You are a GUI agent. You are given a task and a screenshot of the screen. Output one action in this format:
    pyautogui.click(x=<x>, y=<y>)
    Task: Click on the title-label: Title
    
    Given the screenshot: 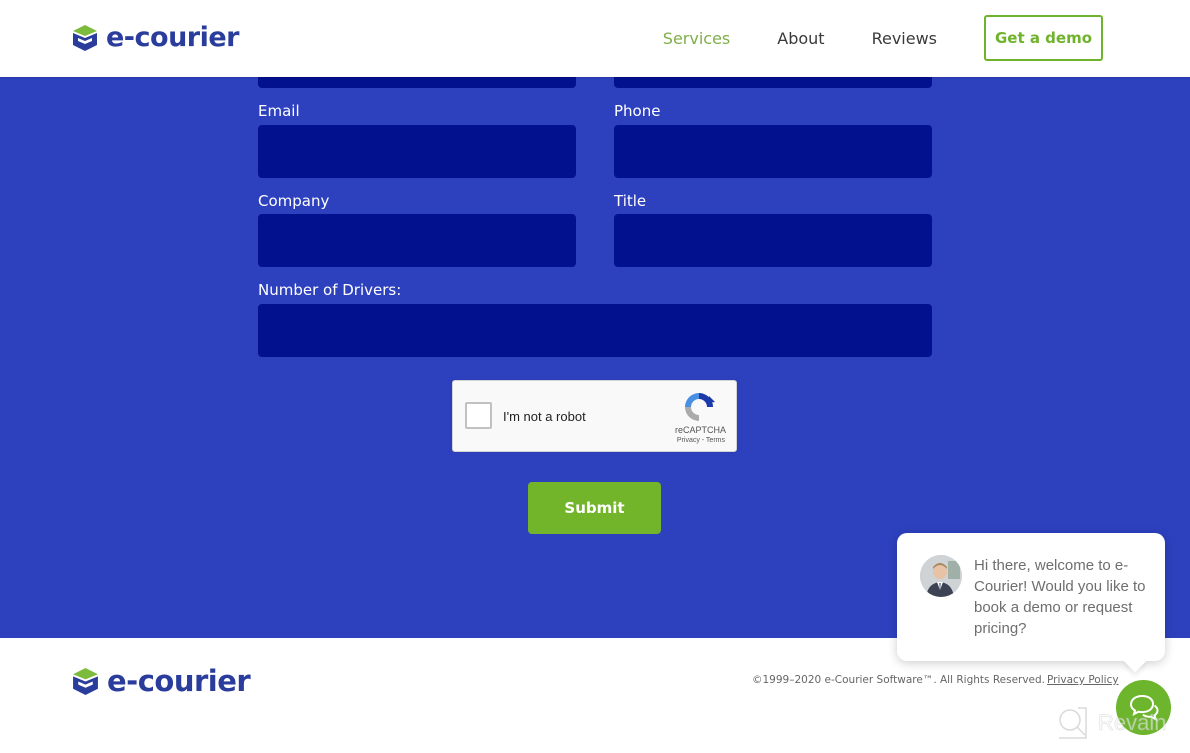 What is the action you would take?
    pyautogui.click(x=630, y=201)
    